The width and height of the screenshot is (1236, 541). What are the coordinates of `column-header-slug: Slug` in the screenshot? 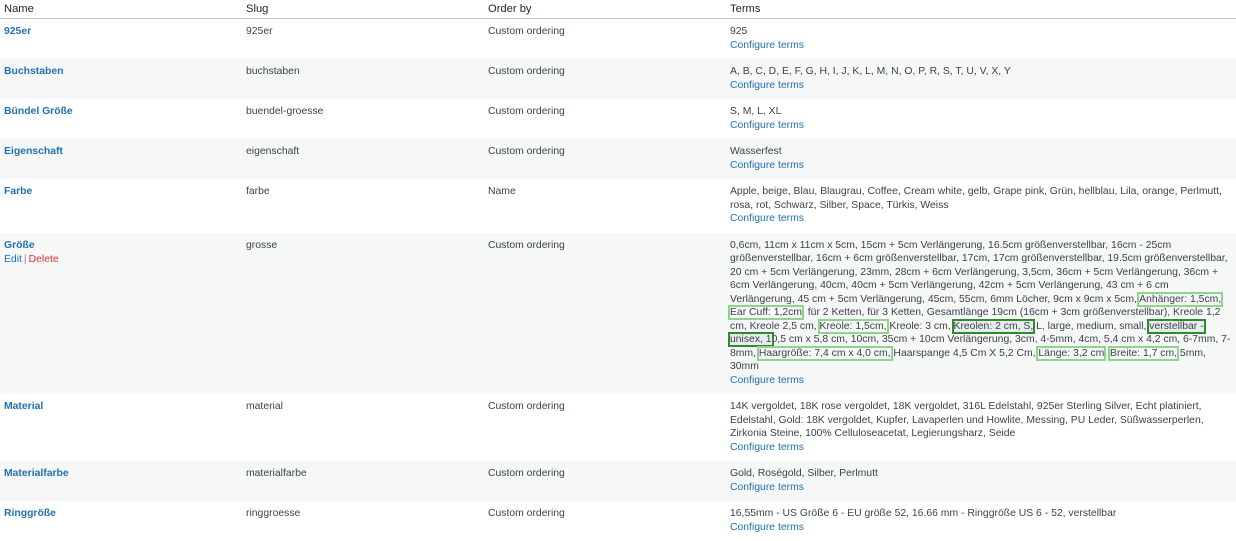 It's located at (363, 9).